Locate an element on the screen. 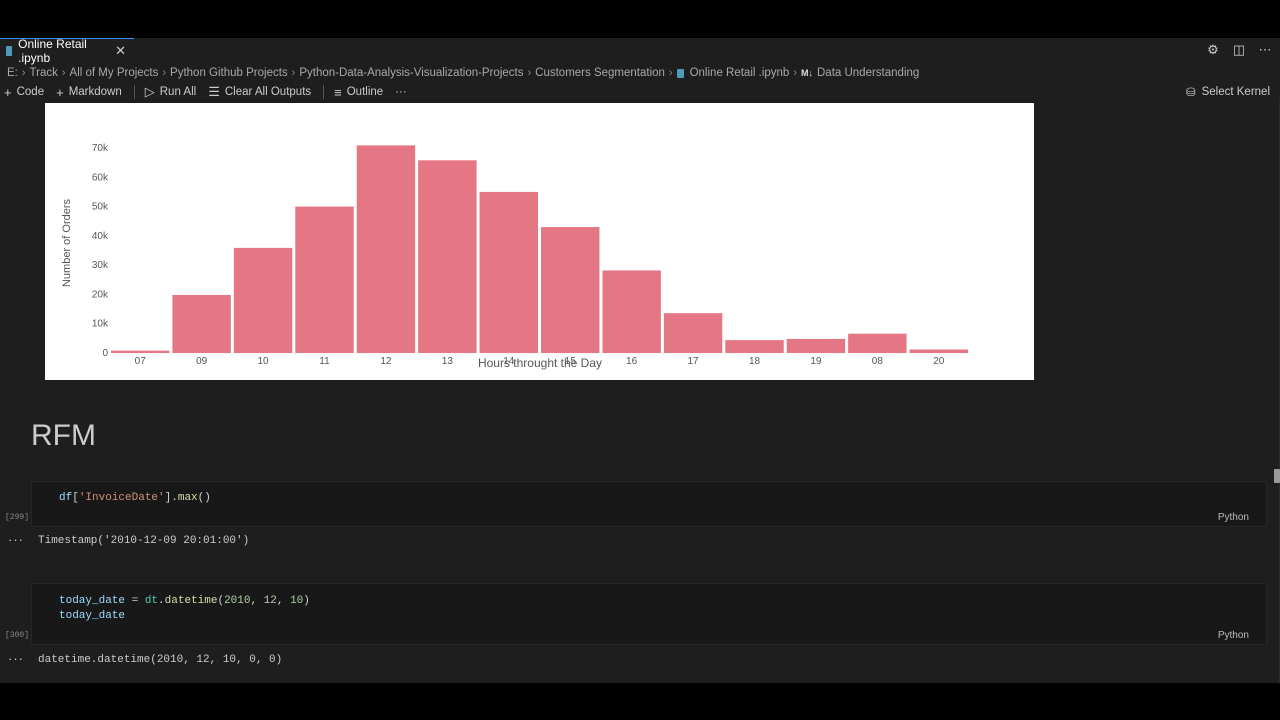 Image resolution: width=1280 pixels, height=720 pixels. code-token: 12 is located at coordinates (270, 601).